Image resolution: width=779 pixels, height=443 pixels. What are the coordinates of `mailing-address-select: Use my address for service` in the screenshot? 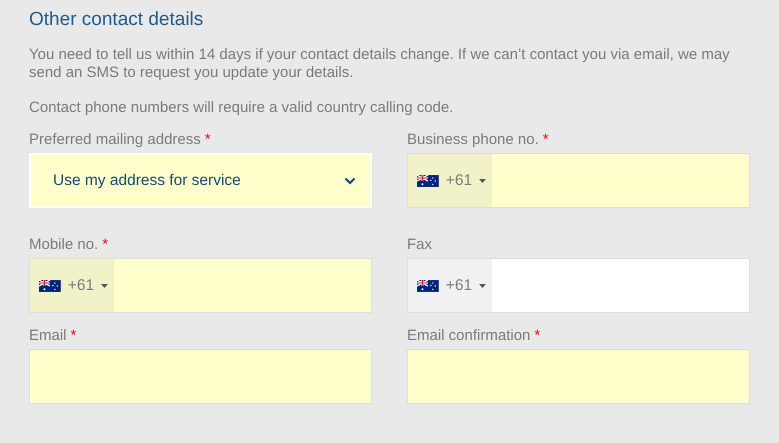 It's located at (200, 180).